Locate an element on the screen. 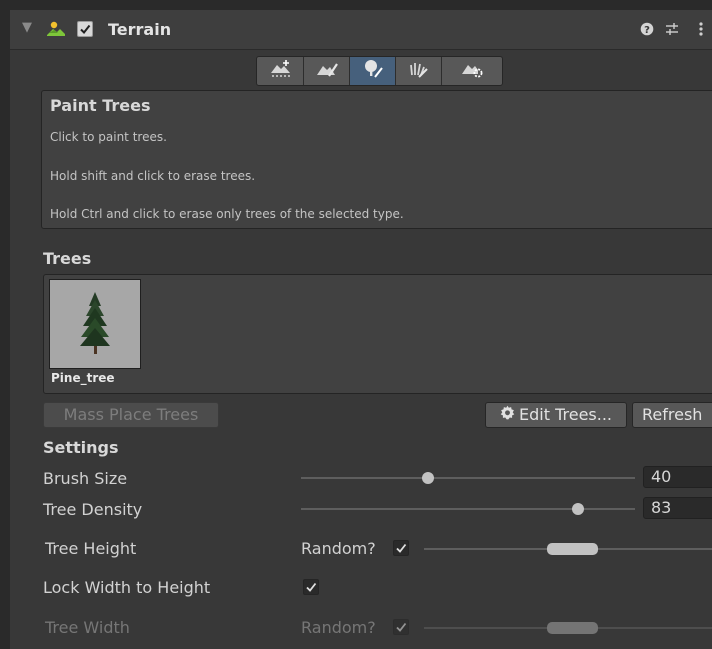 This screenshot has height=649, width=712. help-line: Hold shift and click to erase trees. is located at coordinates (153, 176).